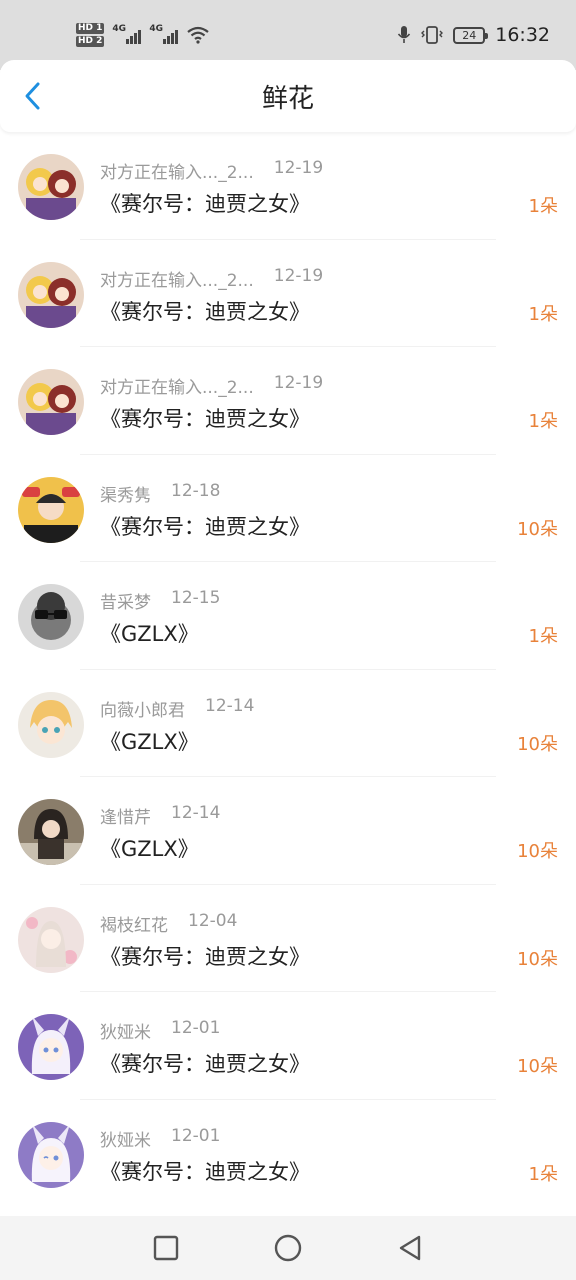  What do you see at coordinates (160, 815) in the screenshot?
I see `item-meta: 逢惜芹 12-14` at bounding box center [160, 815].